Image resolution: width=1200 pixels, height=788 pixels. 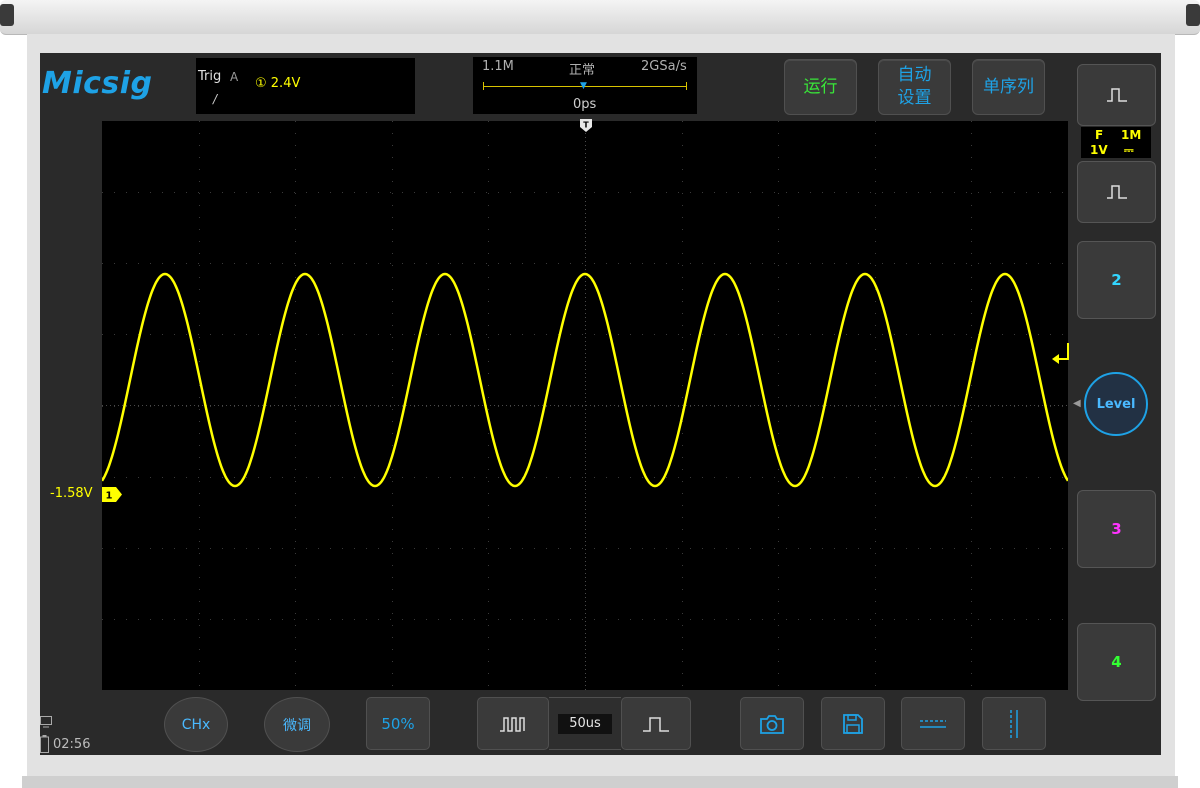 What do you see at coordinates (914, 87) in the screenshot?
I see `auto-setup-button: 自动 设置` at bounding box center [914, 87].